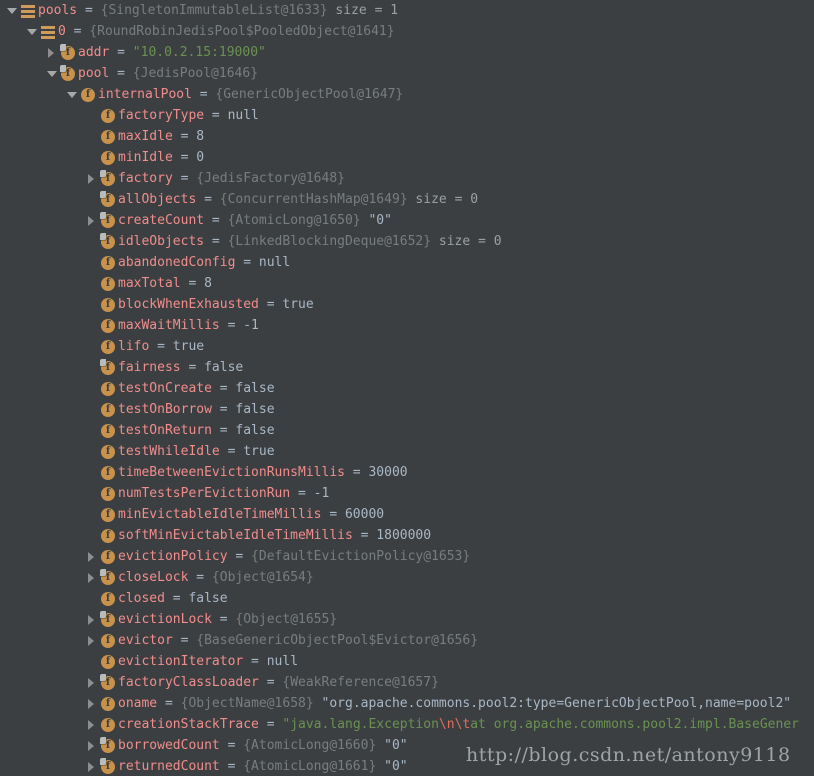 This screenshot has width=814, height=776. Describe the element at coordinates (169, 745) in the screenshot. I see `field-name: borrowedCount` at that location.